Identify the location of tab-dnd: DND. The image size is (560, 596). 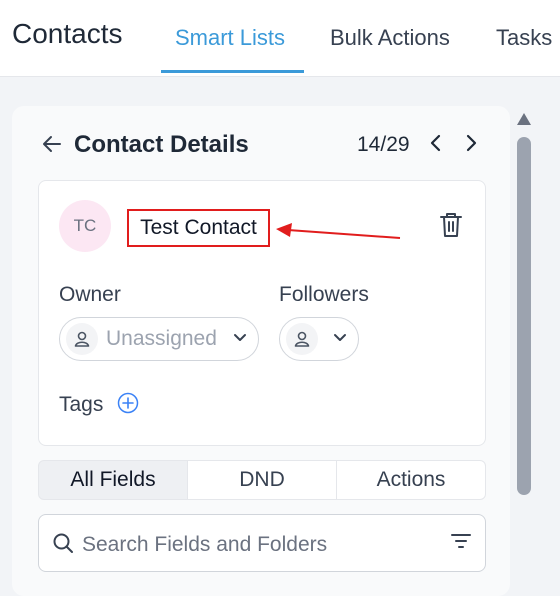
(262, 480).